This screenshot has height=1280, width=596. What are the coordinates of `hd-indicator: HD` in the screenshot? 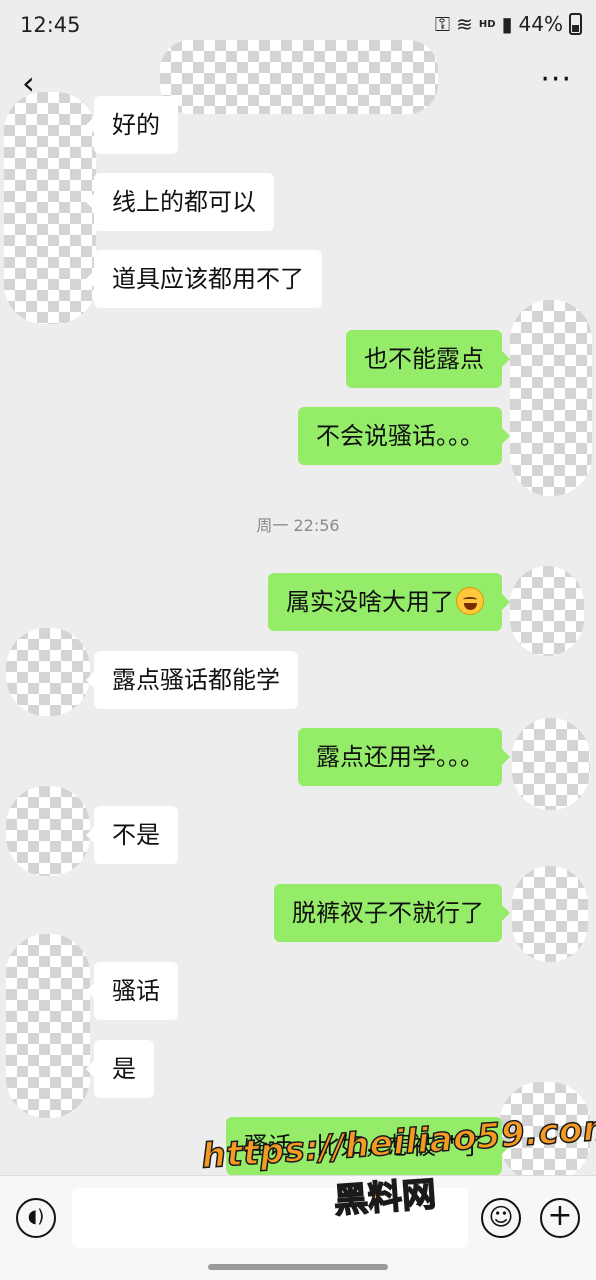 It's located at (487, 24).